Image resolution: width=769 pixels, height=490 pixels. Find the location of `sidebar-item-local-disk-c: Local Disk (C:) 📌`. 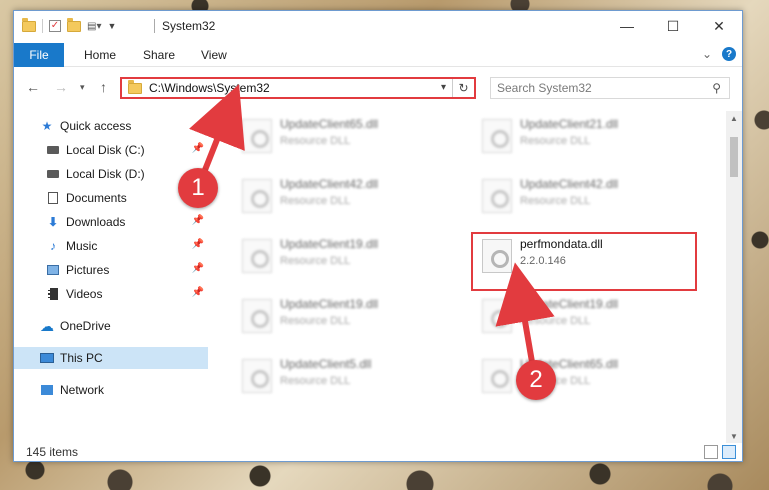

sidebar-item-local-disk-c: Local Disk (C:) 📌 is located at coordinates (111, 150).